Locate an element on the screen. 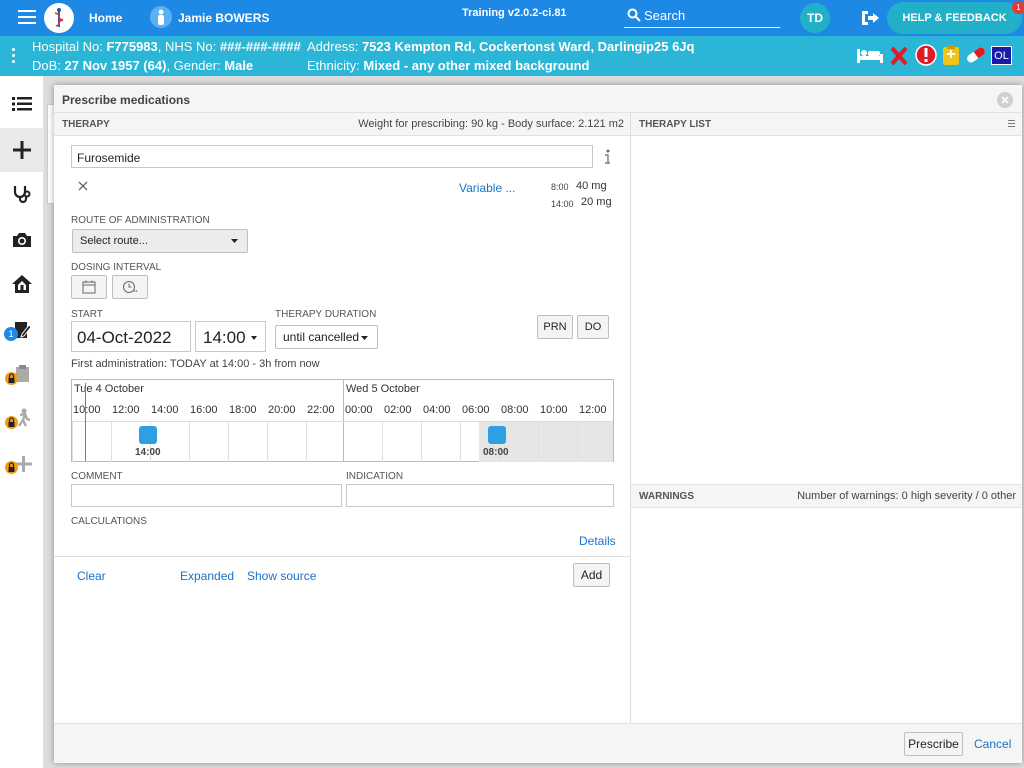 The height and width of the screenshot is (768, 1024). clipboard-icon is located at coordinates (951, 55).